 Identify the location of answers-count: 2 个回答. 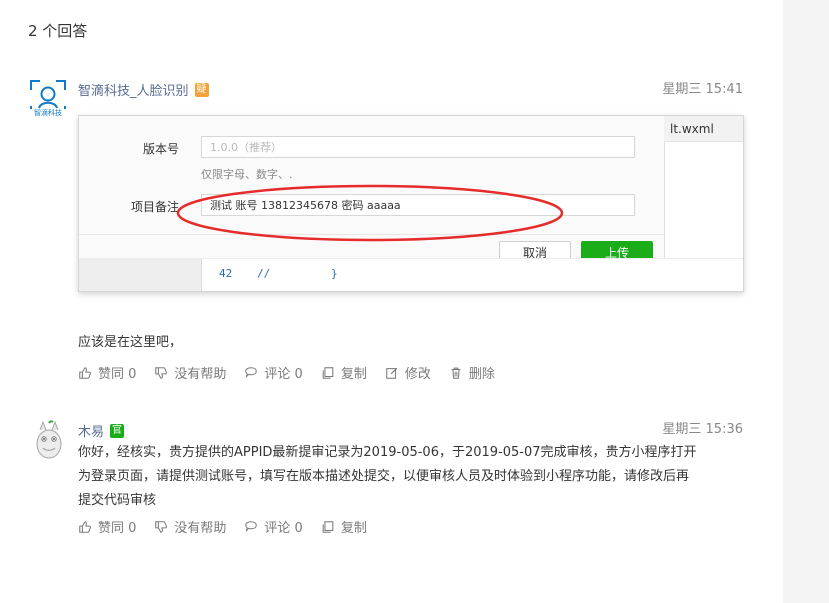
(58, 31).